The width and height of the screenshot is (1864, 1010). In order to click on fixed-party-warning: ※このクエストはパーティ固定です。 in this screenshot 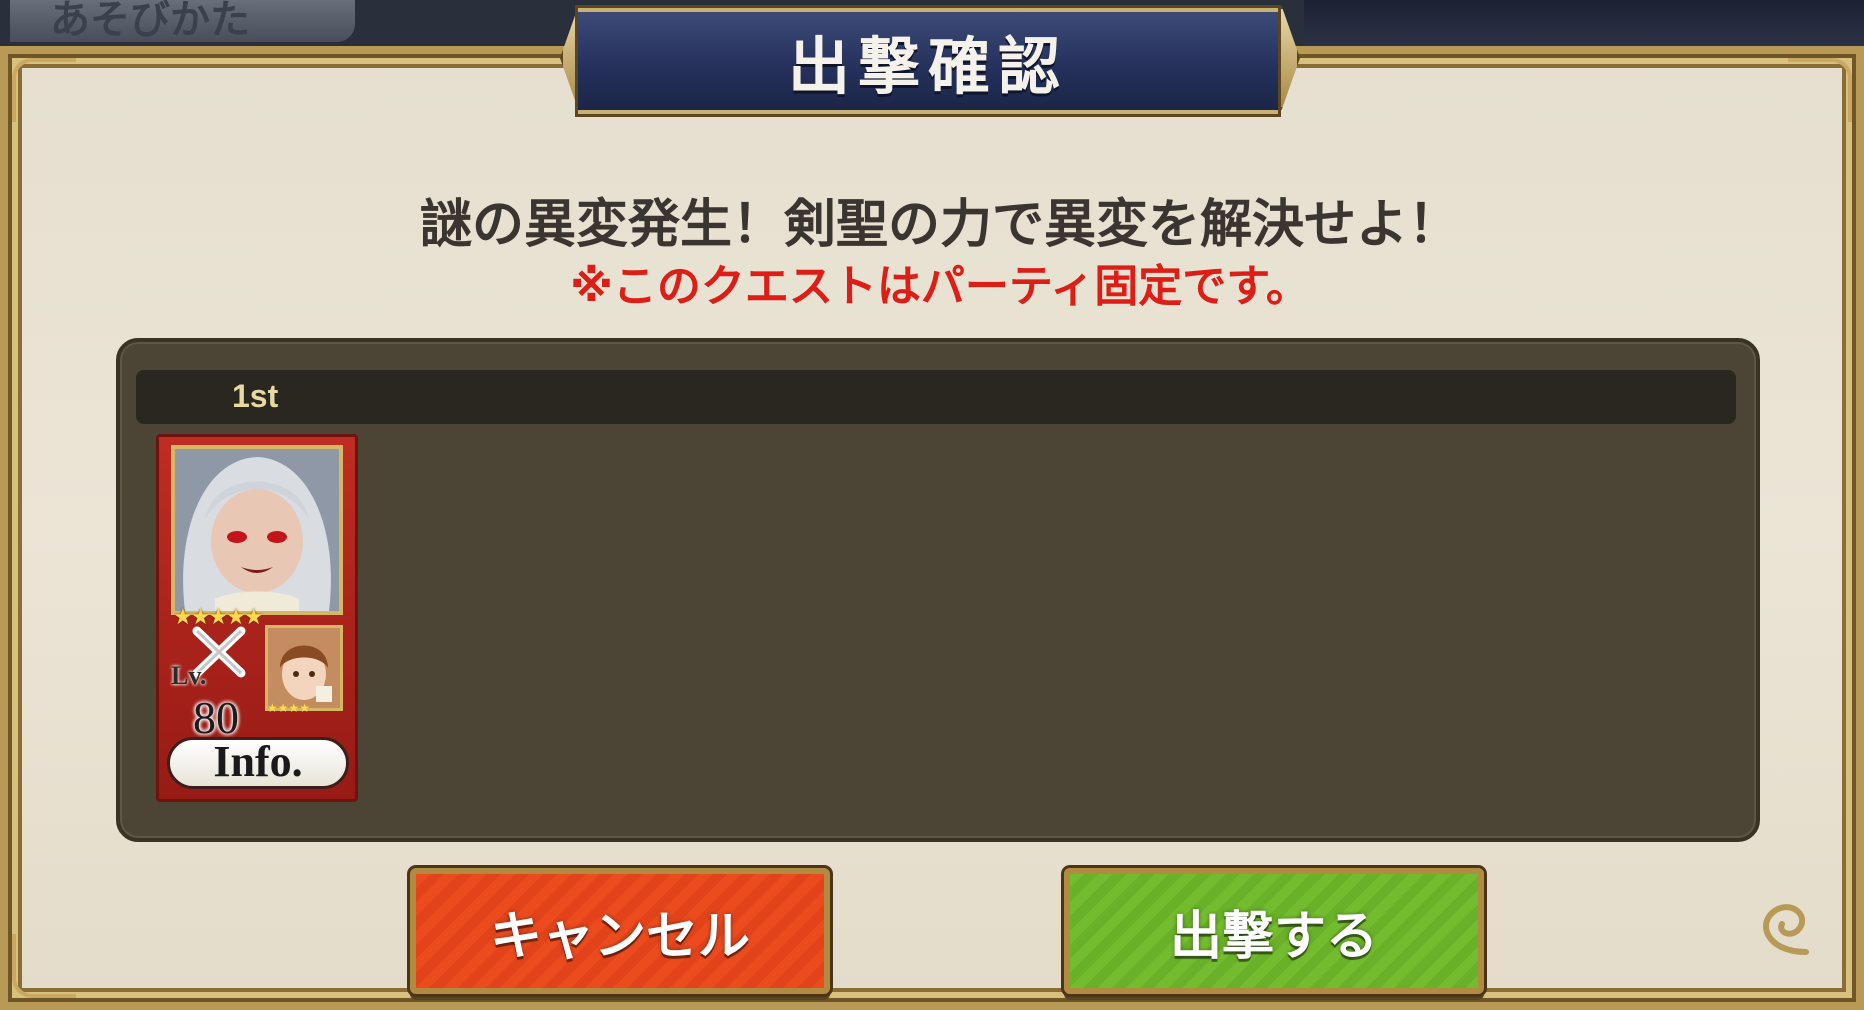, I will do `click(940, 286)`.